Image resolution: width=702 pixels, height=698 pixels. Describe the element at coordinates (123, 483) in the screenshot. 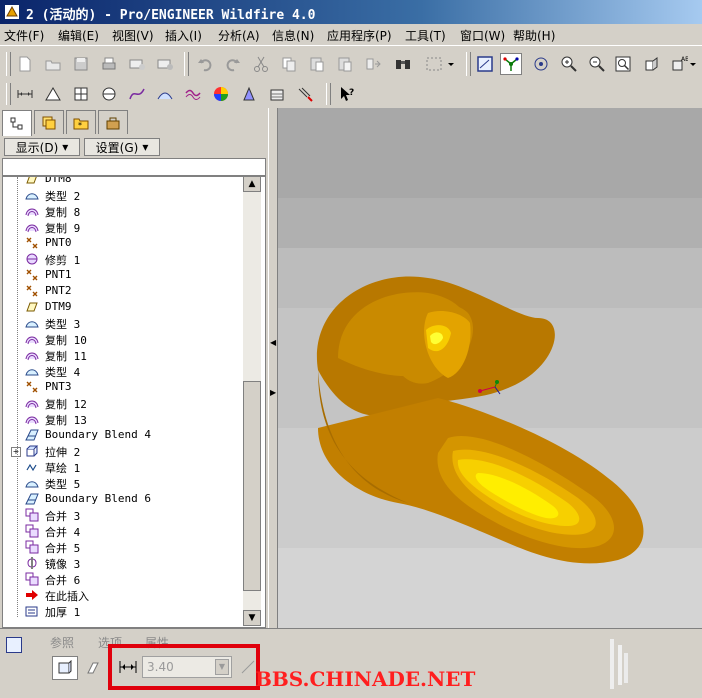

I see `tree-item: 类型 5` at that location.